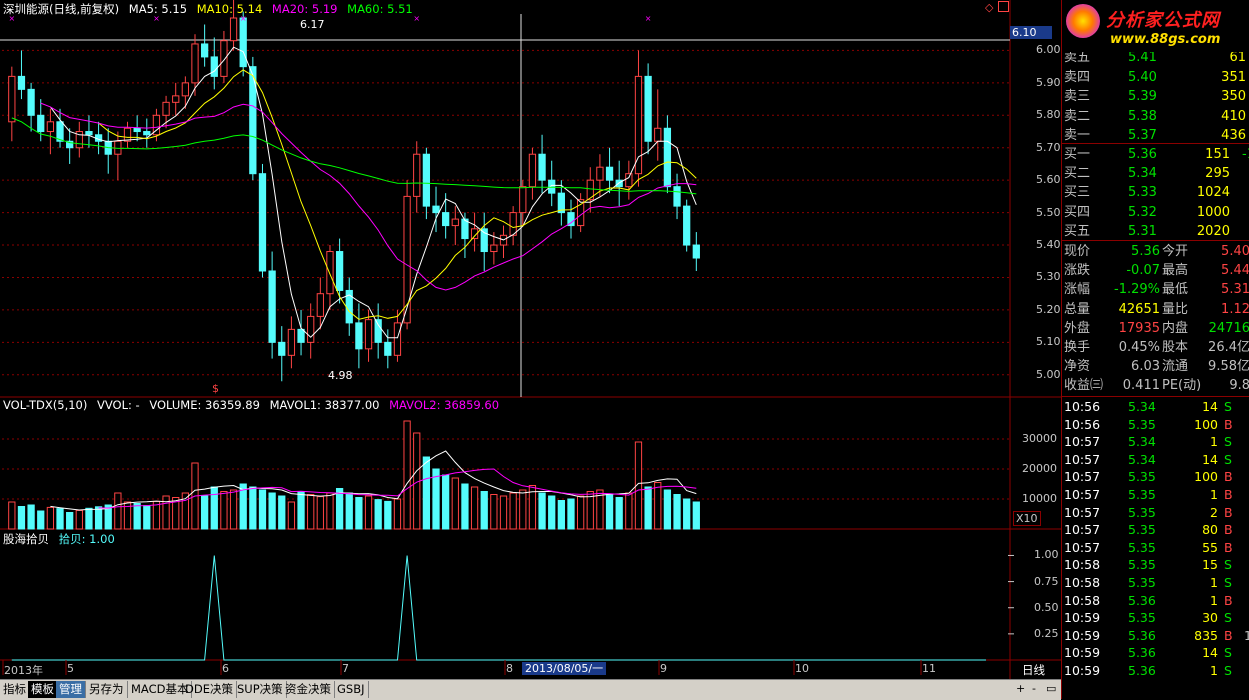 The height and width of the screenshot is (700, 1249). Describe the element at coordinates (1163, 20) in the screenshot. I see `logo-text: 分析家公式网` at that location.